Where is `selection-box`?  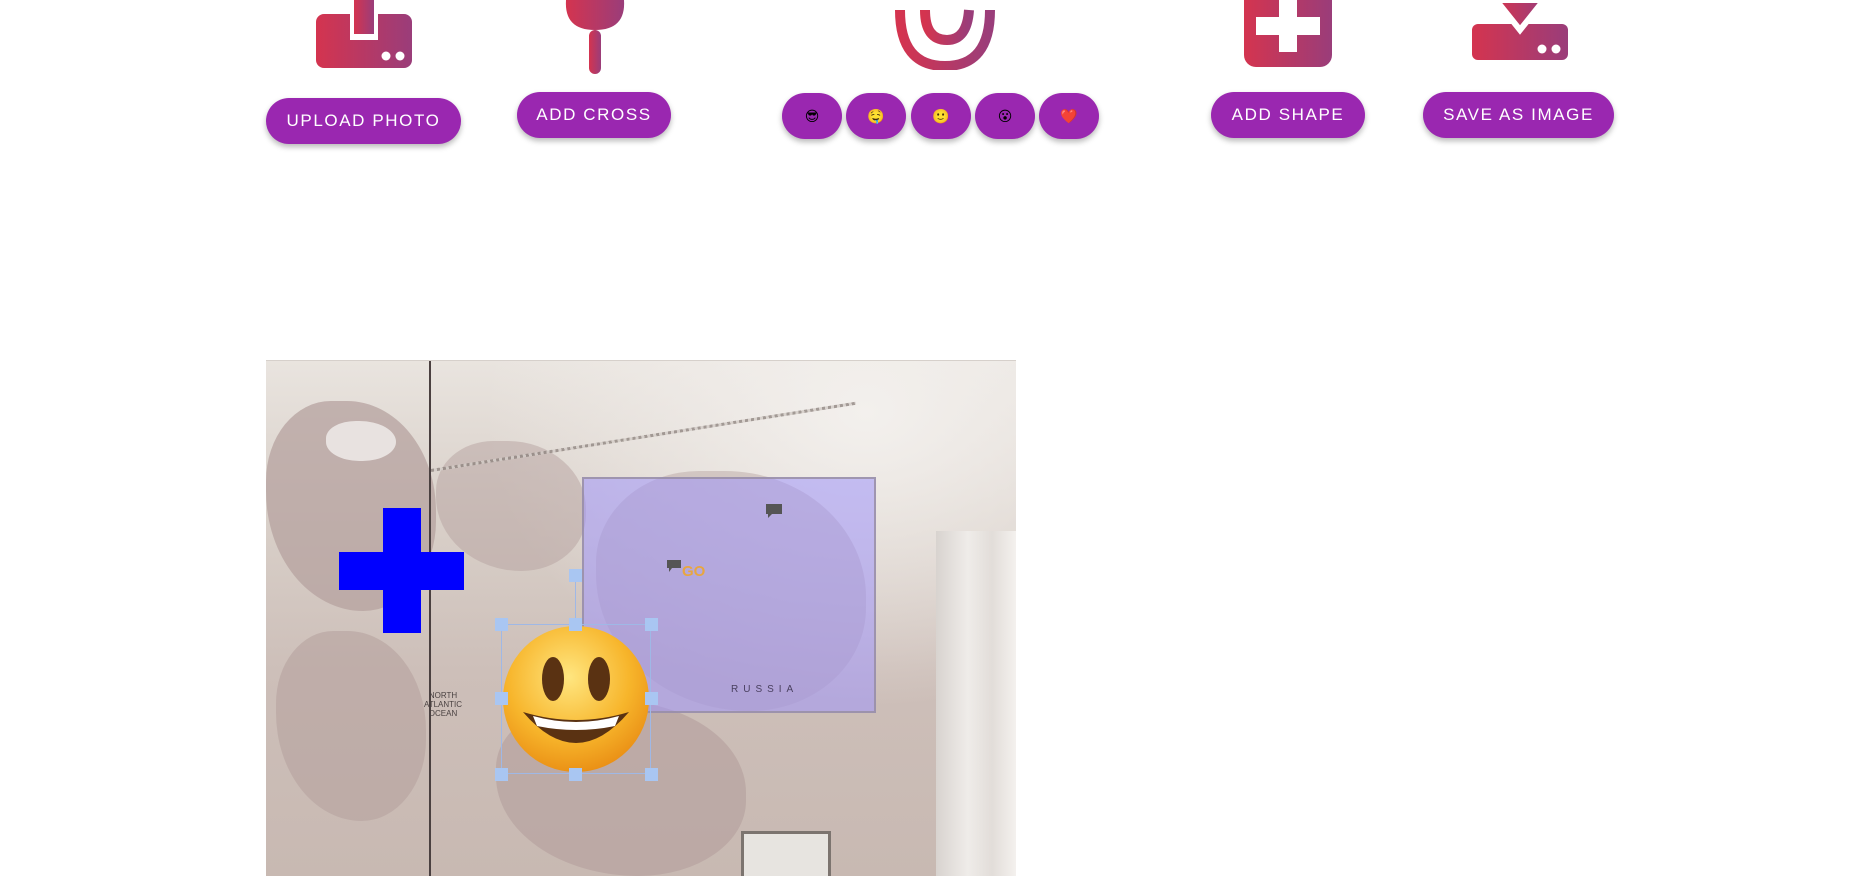
selection-box is located at coordinates (576, 699).